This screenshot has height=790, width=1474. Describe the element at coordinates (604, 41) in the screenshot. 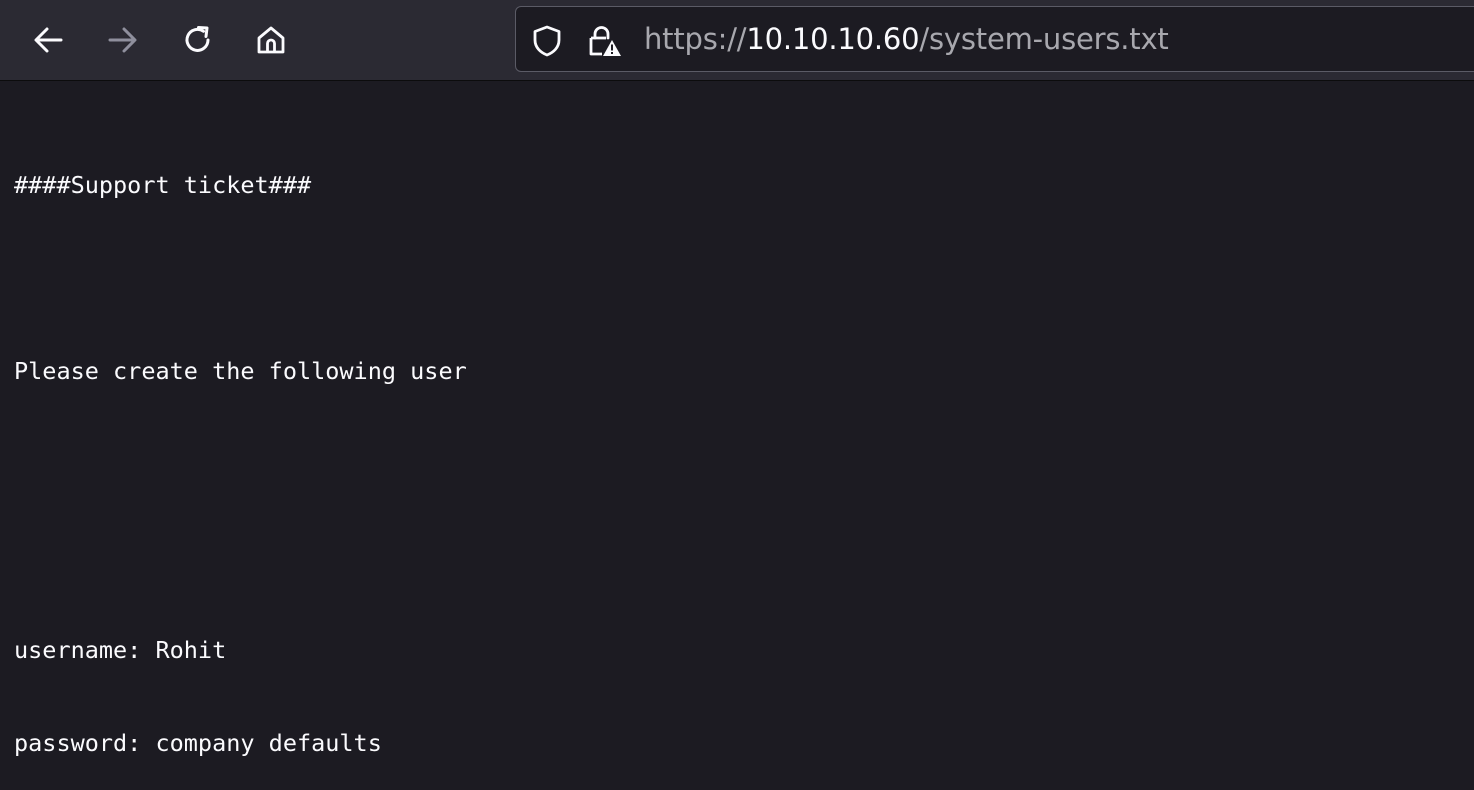

I see `lock-warning-icon` at that location.